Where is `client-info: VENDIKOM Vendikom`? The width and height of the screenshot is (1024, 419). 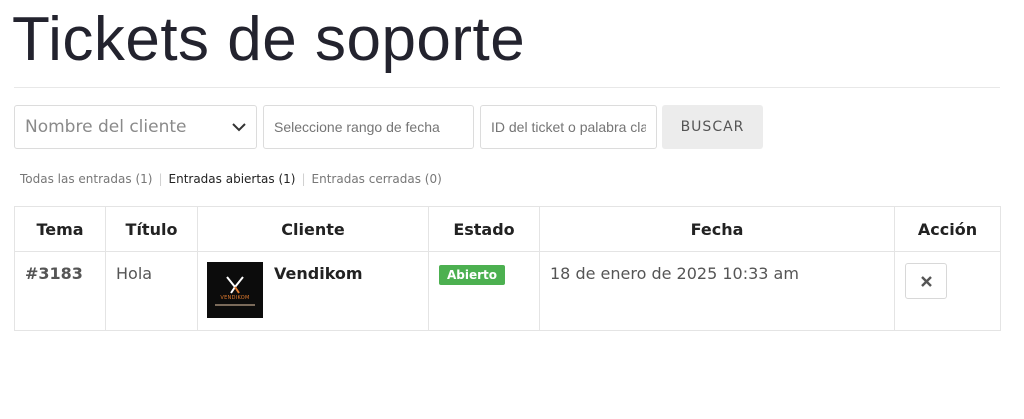 client-info: VENDIKOM Vendikom is located at coordinates (312, 290).